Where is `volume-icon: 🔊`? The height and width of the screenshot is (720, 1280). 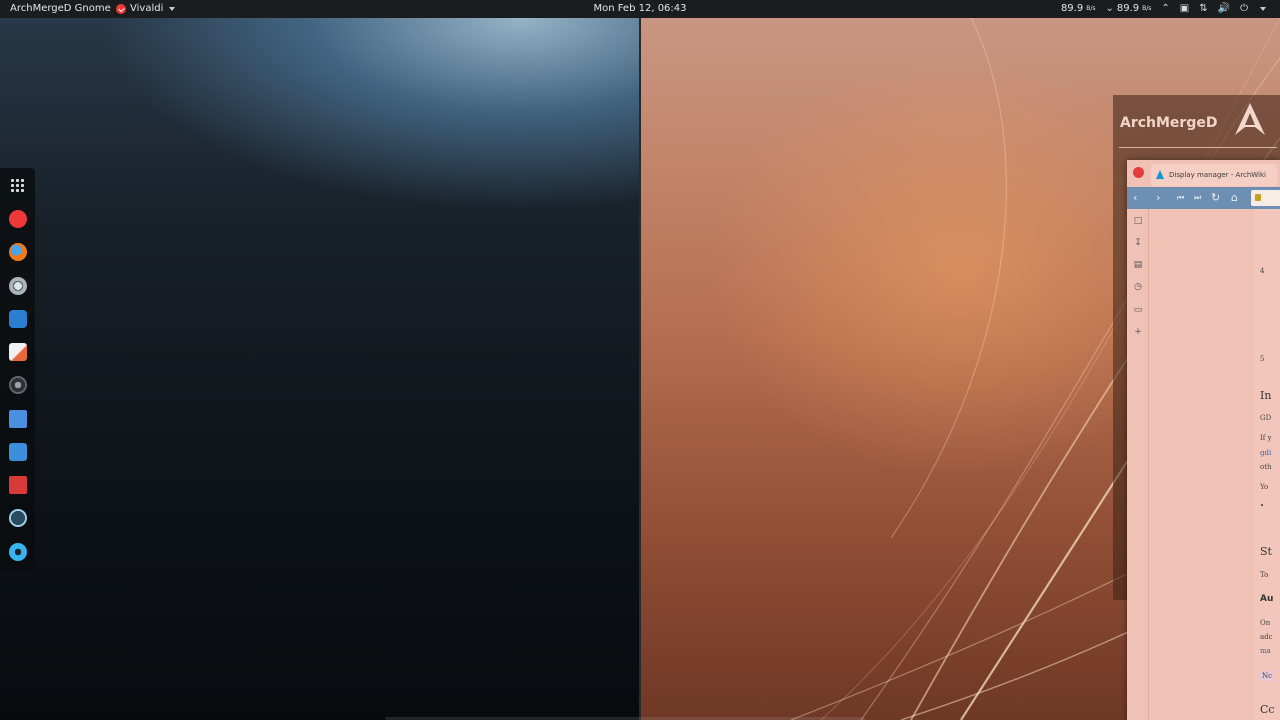
volume-icon: 🔊 is located at coordinates (1224, 9).